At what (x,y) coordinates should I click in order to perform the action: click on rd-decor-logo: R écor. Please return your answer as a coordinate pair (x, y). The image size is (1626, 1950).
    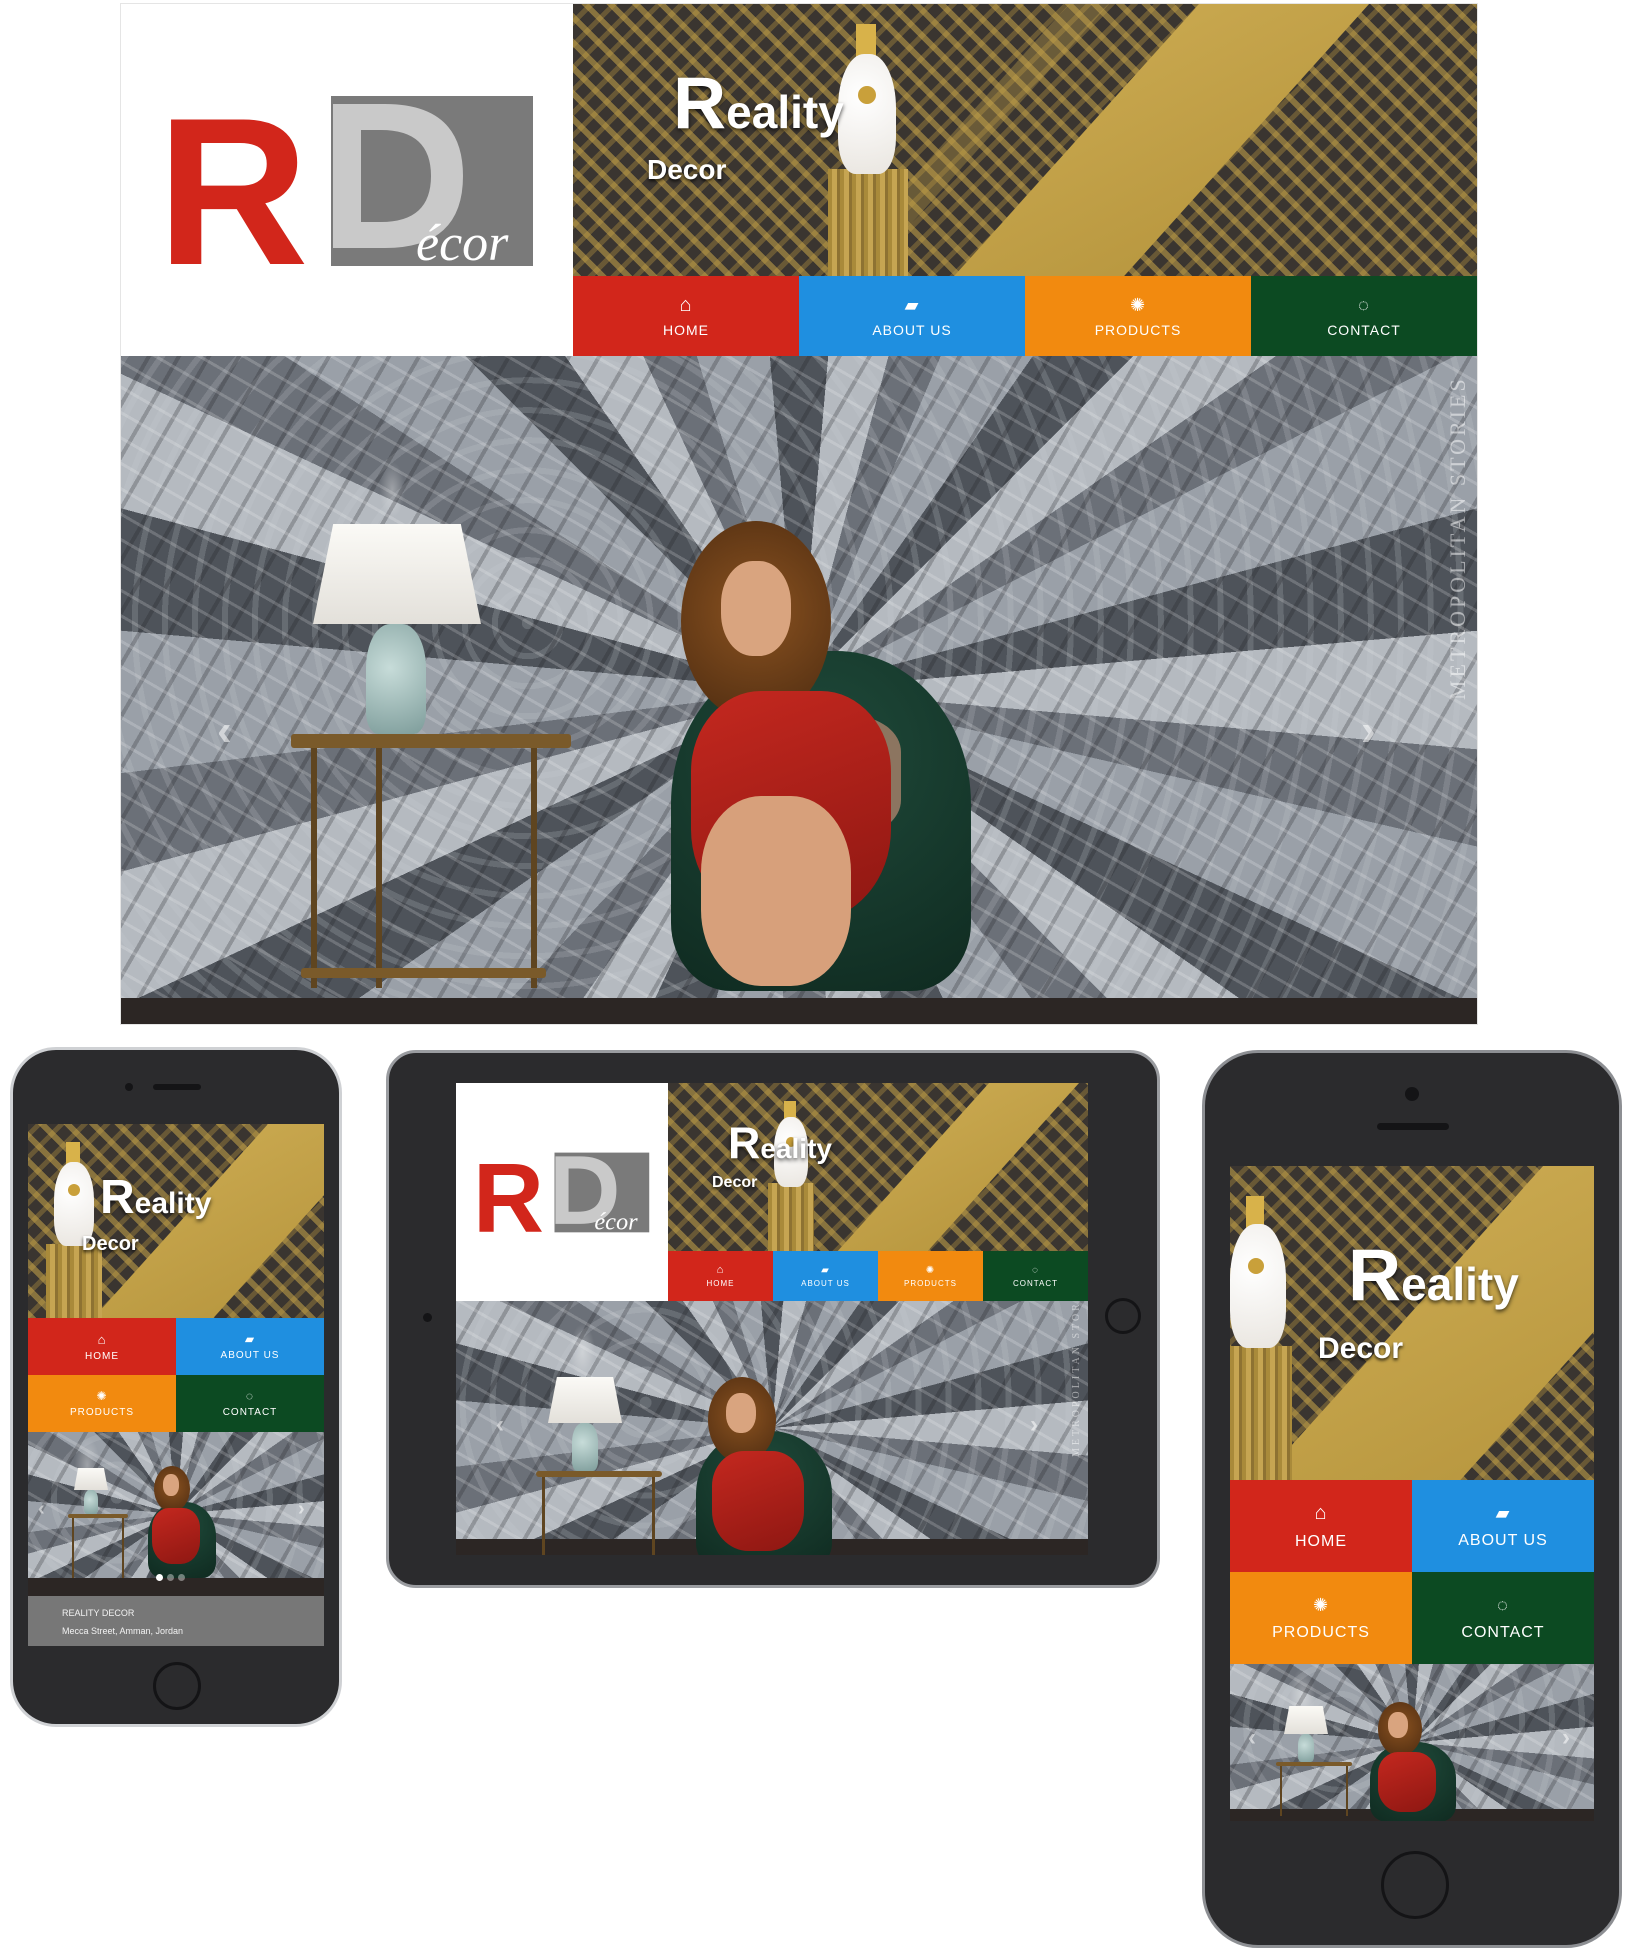
    Looking at the image, I should click on (561, 1197).